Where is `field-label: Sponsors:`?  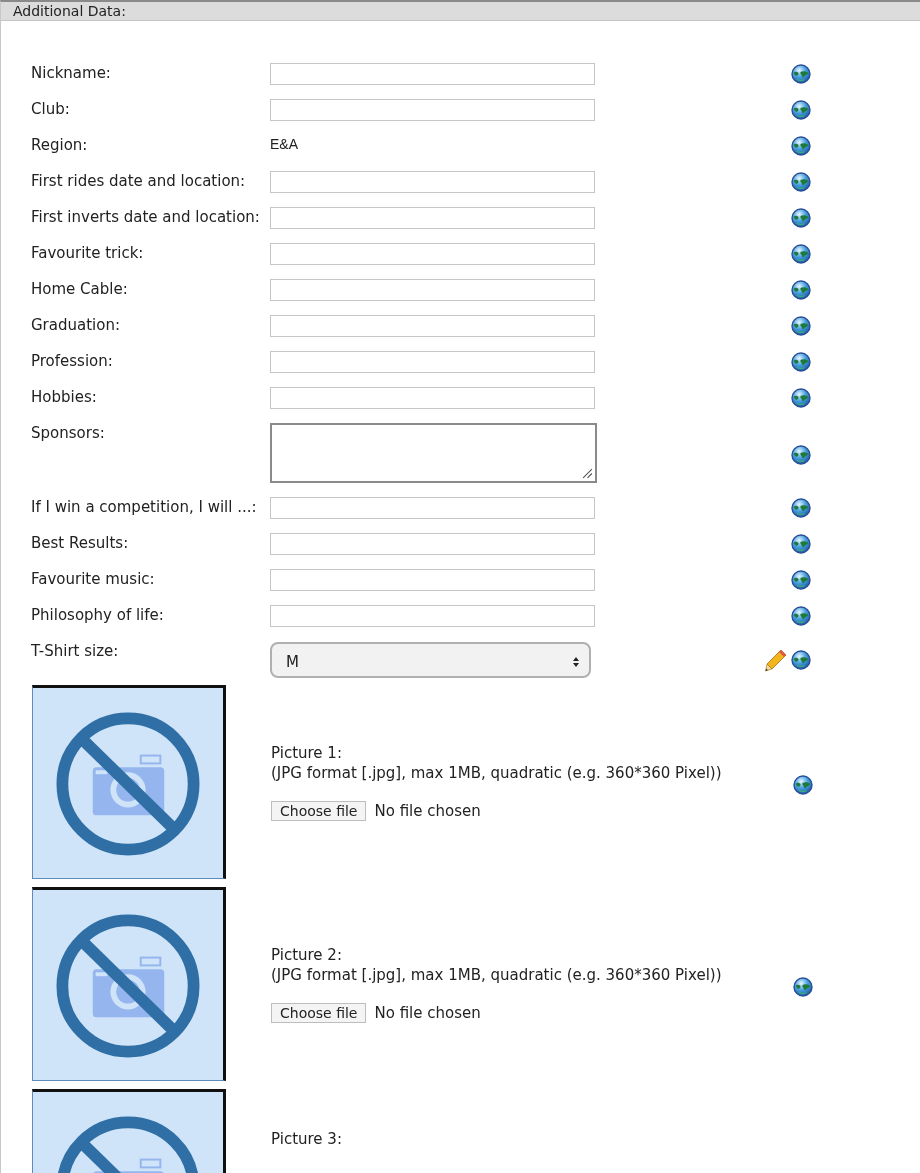 field-label: Sponsors: is located at coordinates (68, 432).